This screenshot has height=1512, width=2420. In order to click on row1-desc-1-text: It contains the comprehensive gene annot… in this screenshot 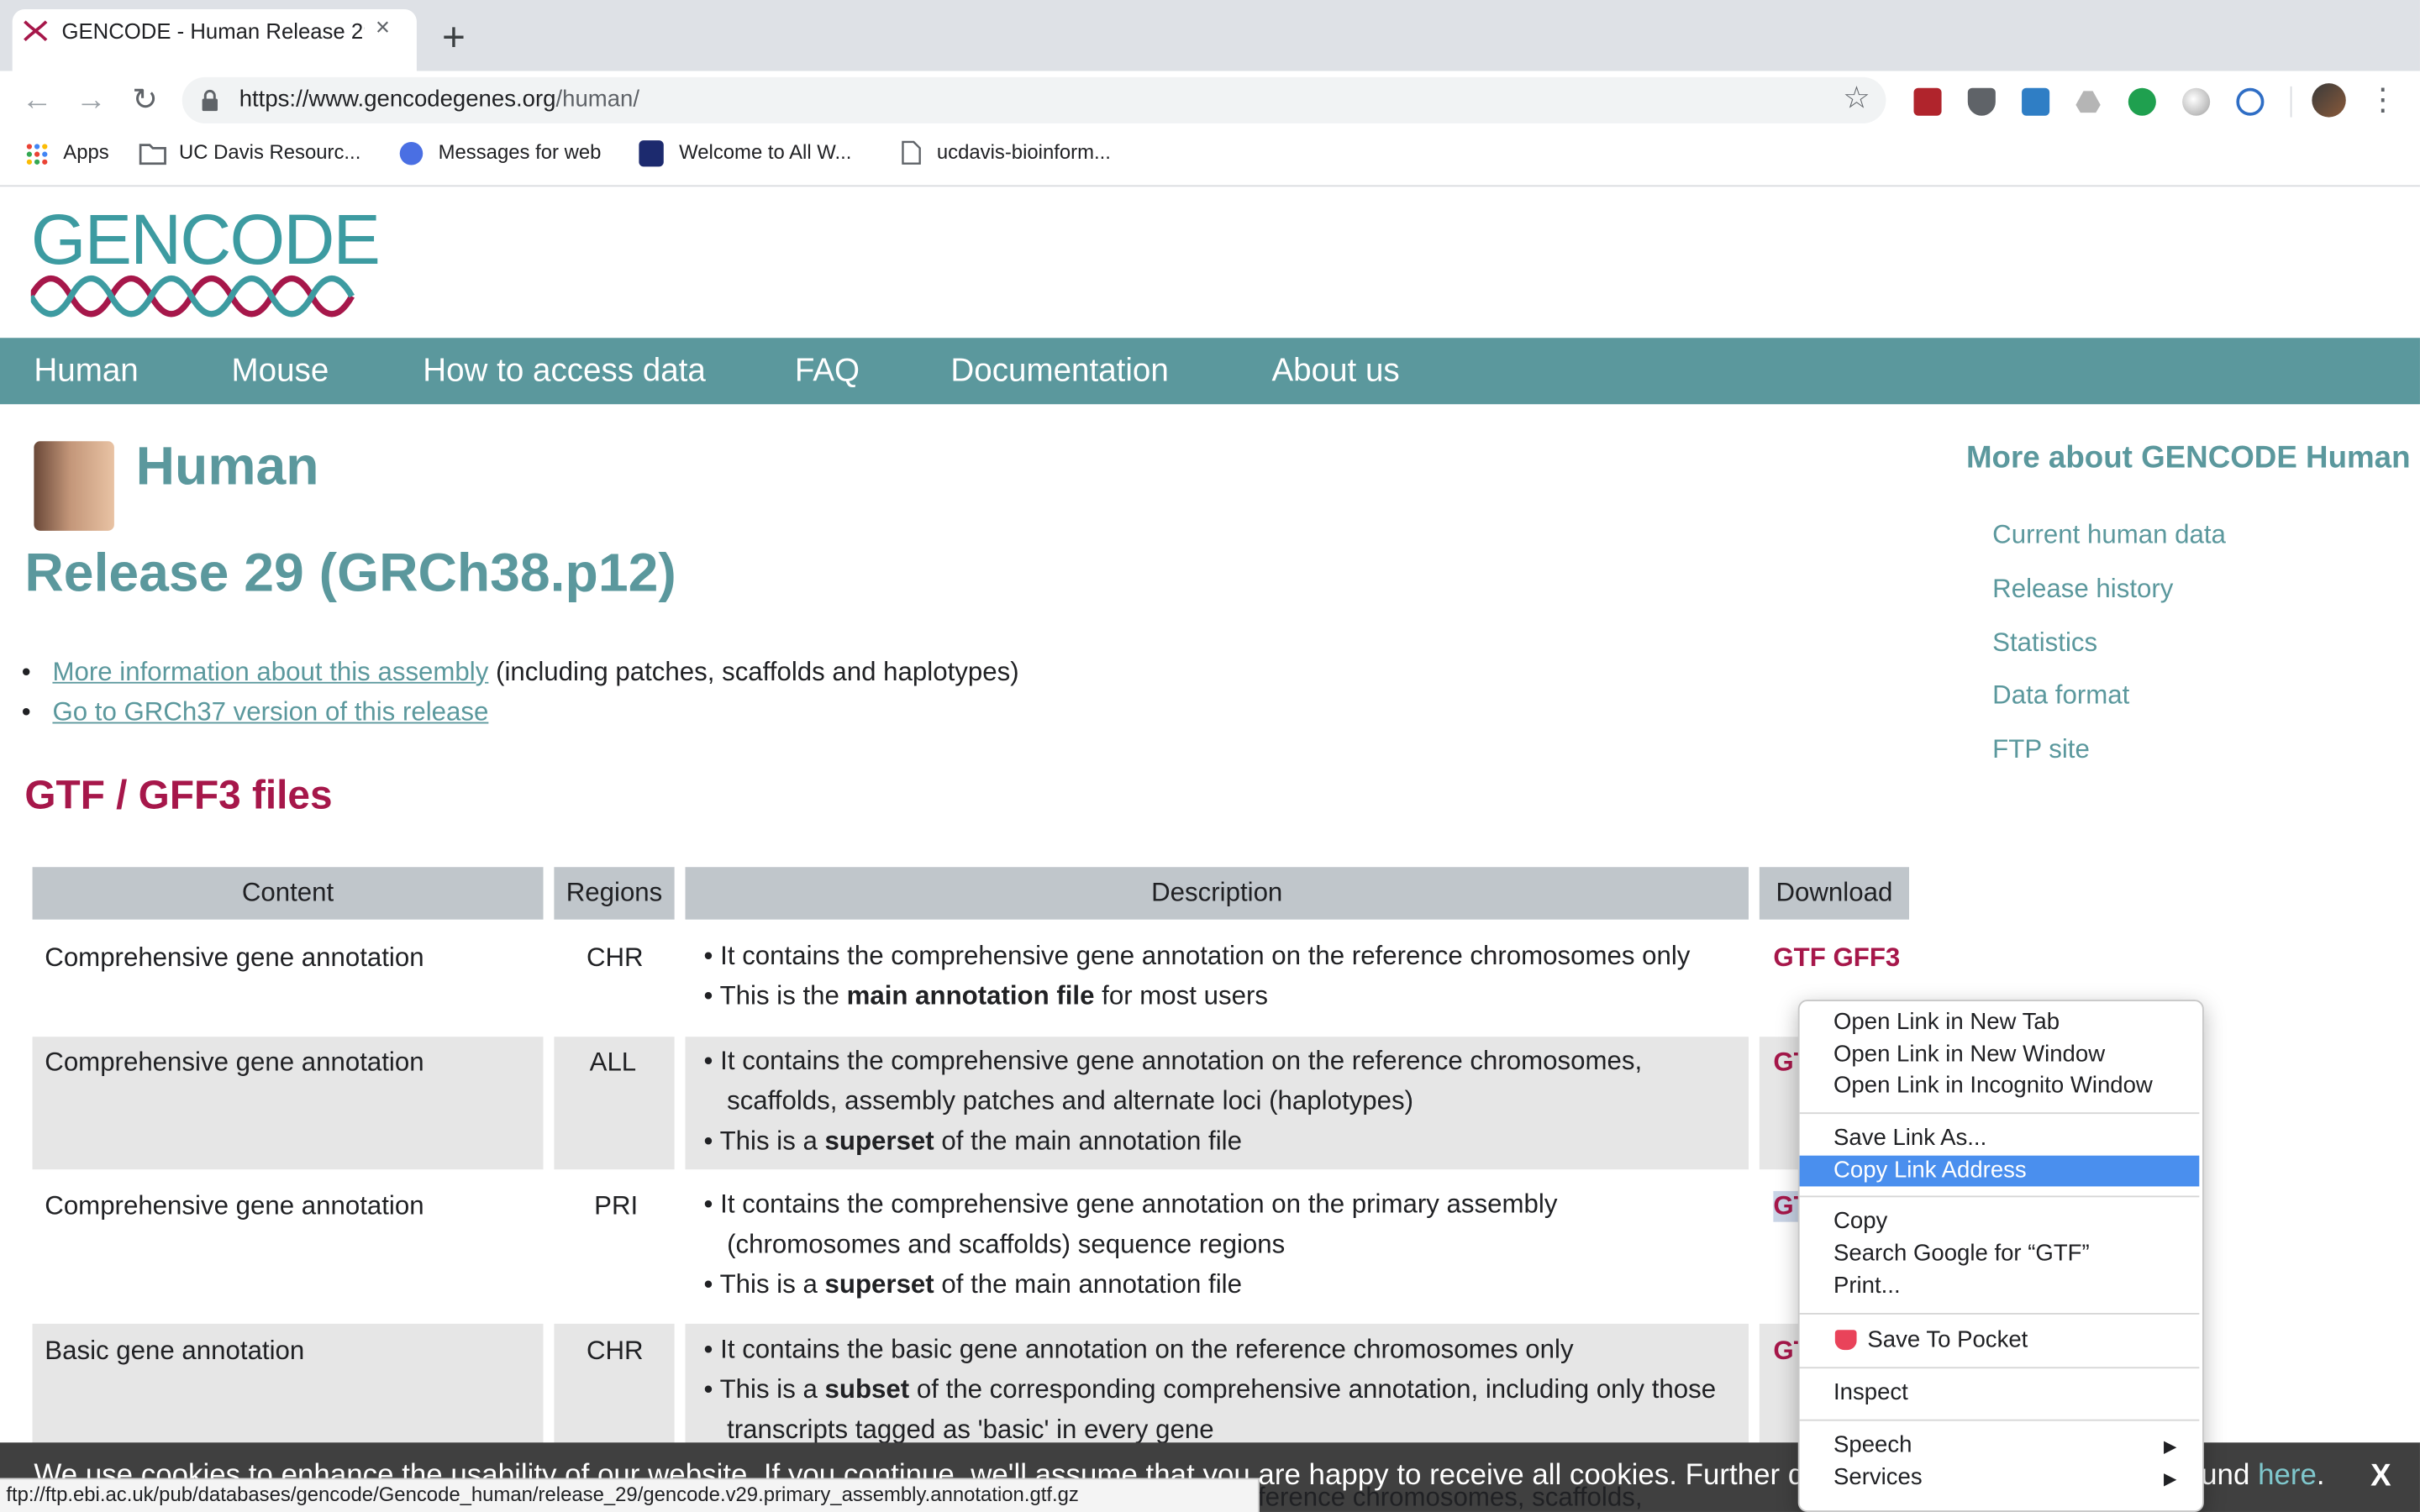, I will do `click(1205, 956)`.